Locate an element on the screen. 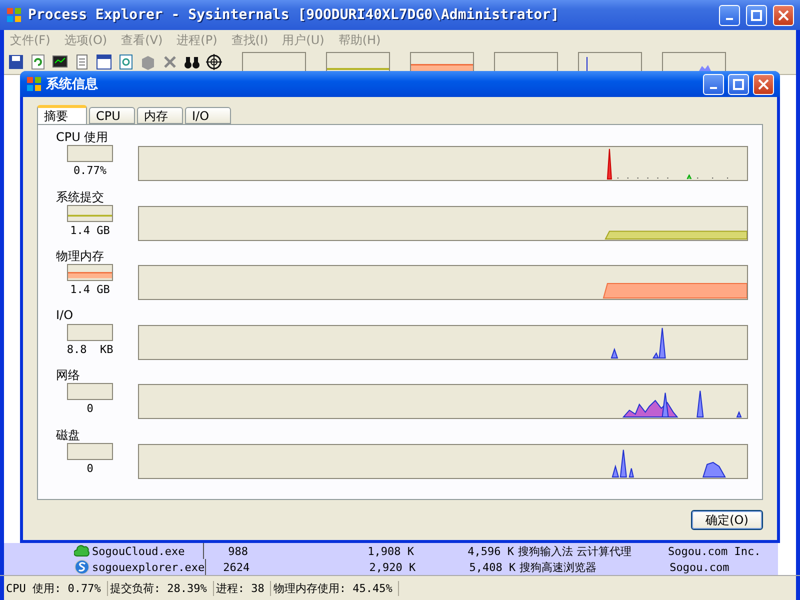 Image resolution: width=800 pixels, height=600 pixels. s-logo-icon is located at coordinates (82, 567).